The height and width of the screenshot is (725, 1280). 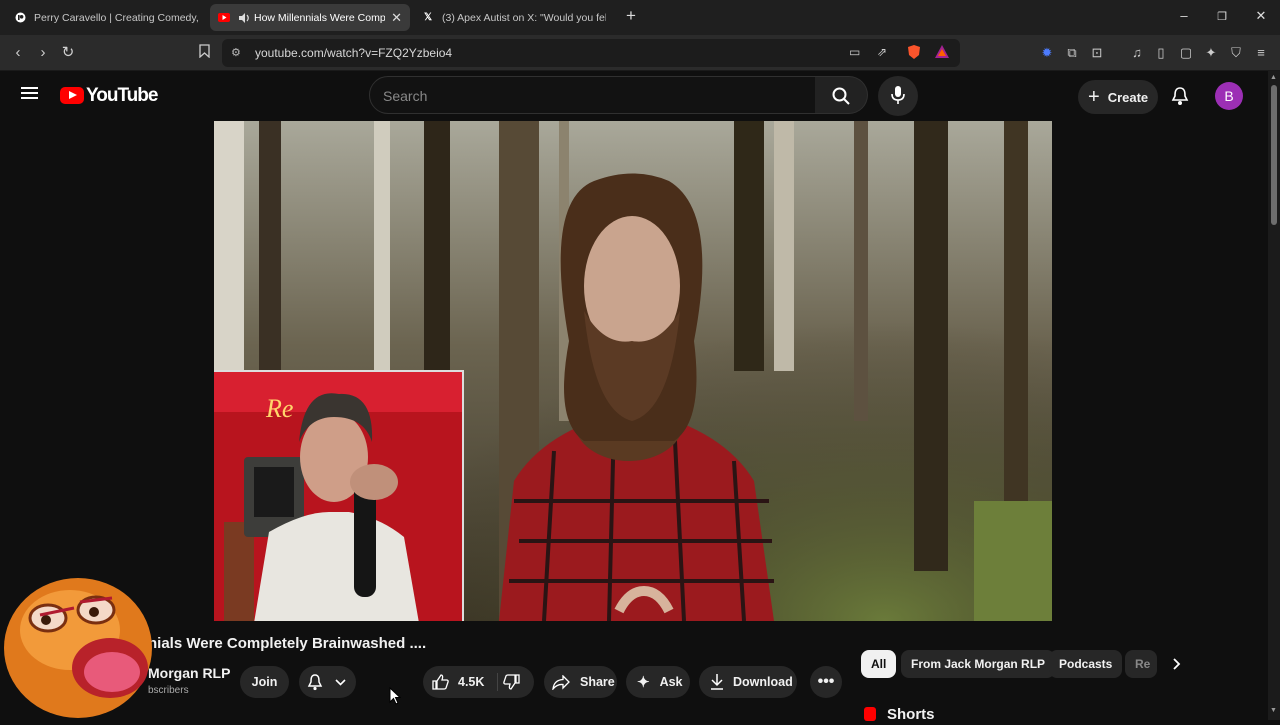 I want to click on ask-label: Ask, so click(x=671, y=682).